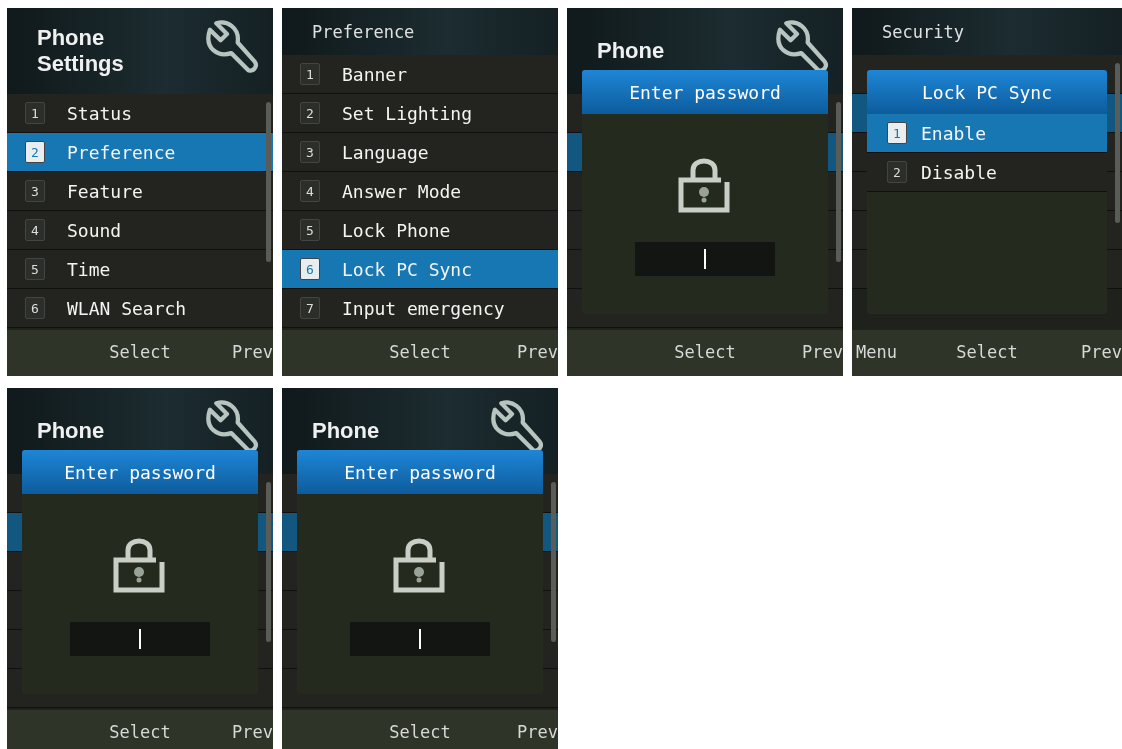  I want to click on number-badge: 7, so click(310, 308).